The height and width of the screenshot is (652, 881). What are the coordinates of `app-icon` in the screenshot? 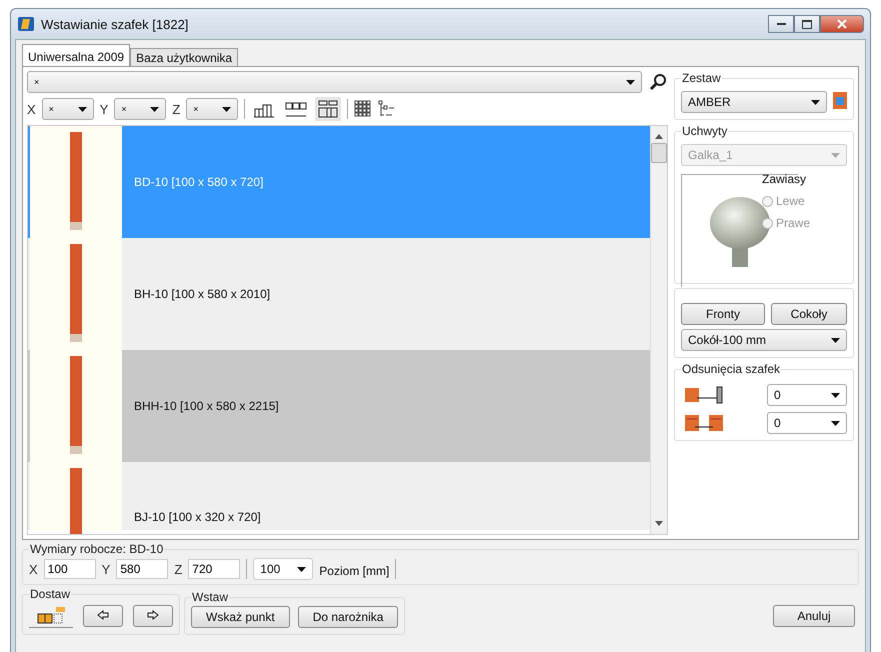 It's located at (26, 24).